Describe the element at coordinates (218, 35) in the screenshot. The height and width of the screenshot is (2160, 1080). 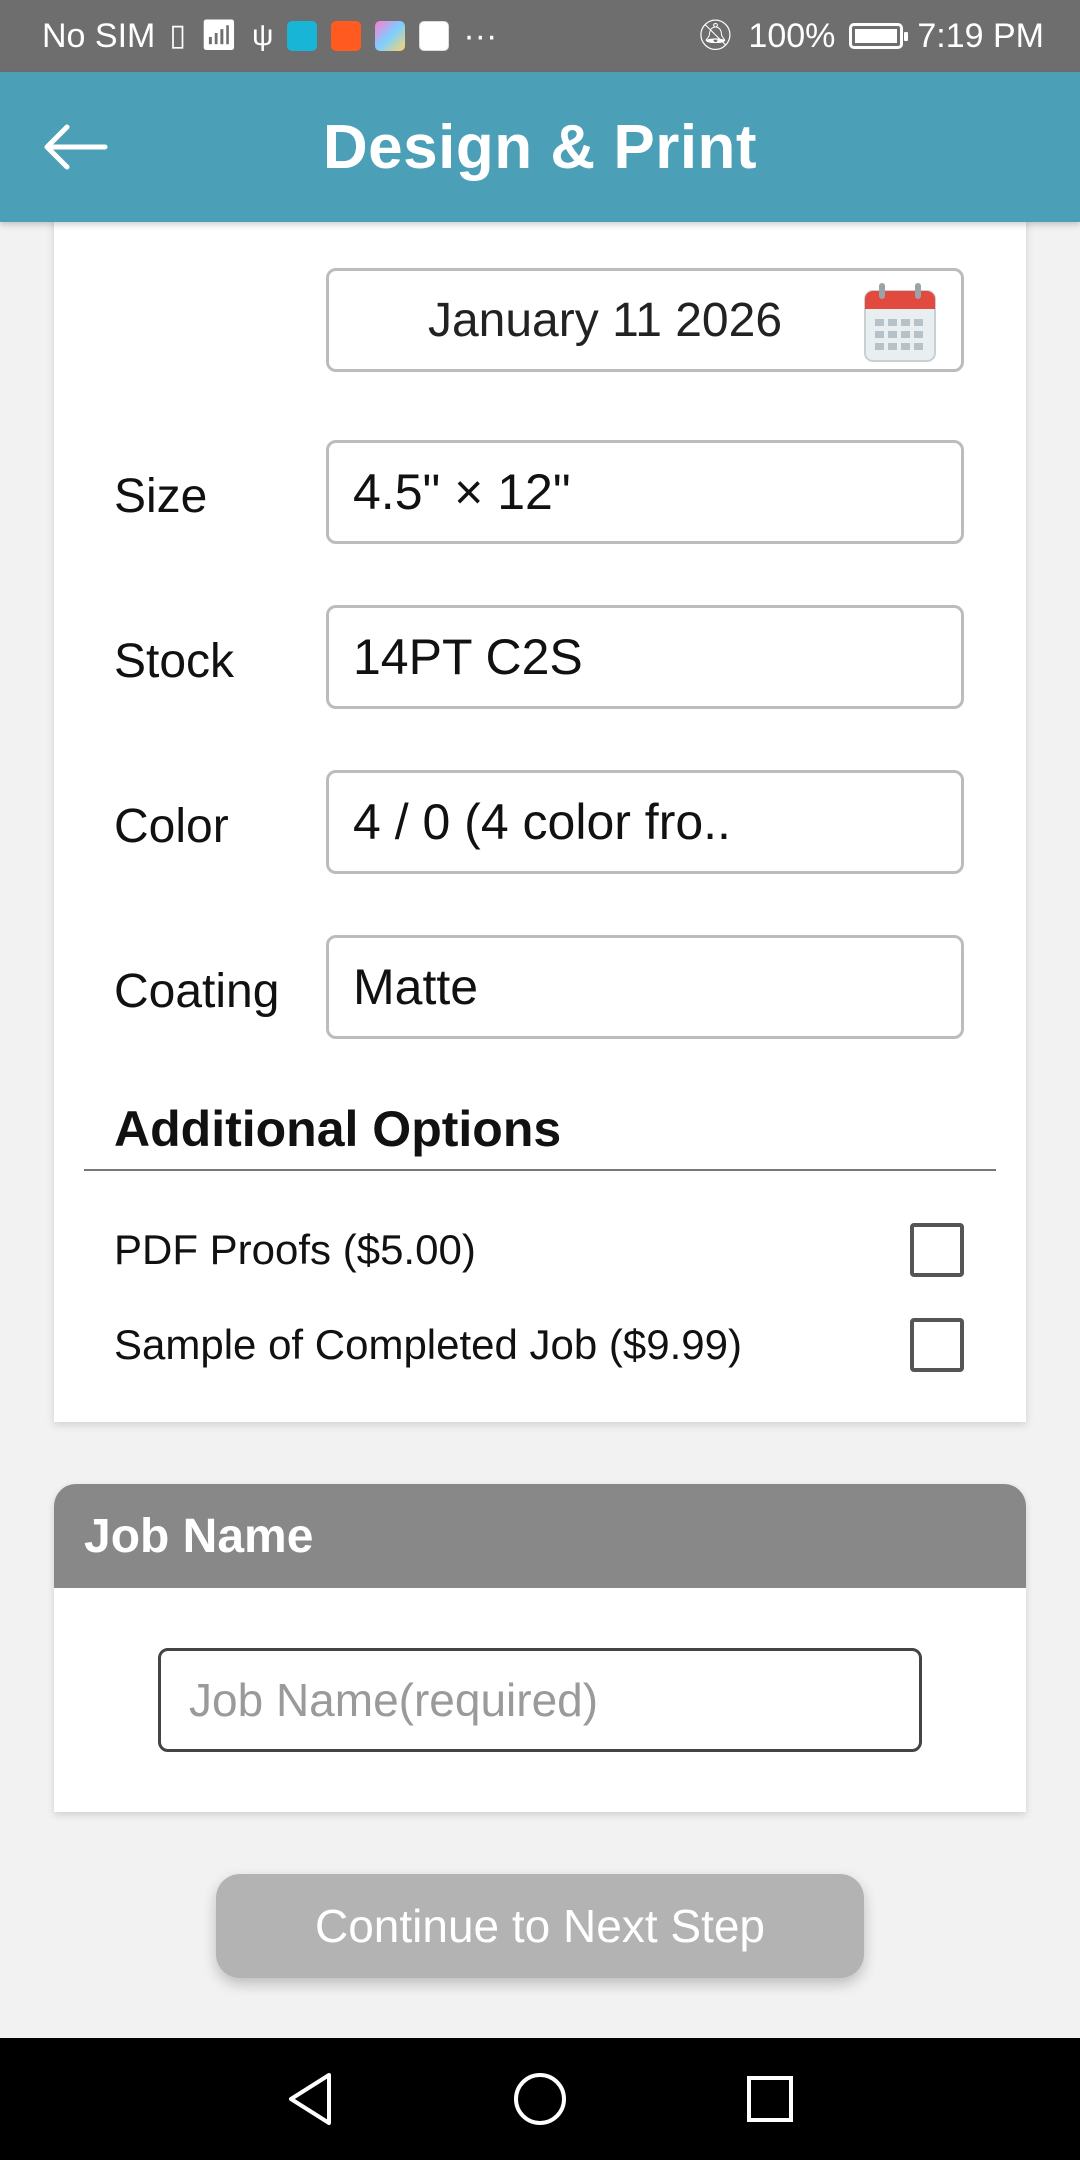
I see `wifi-icon: 📶︎` at that location.